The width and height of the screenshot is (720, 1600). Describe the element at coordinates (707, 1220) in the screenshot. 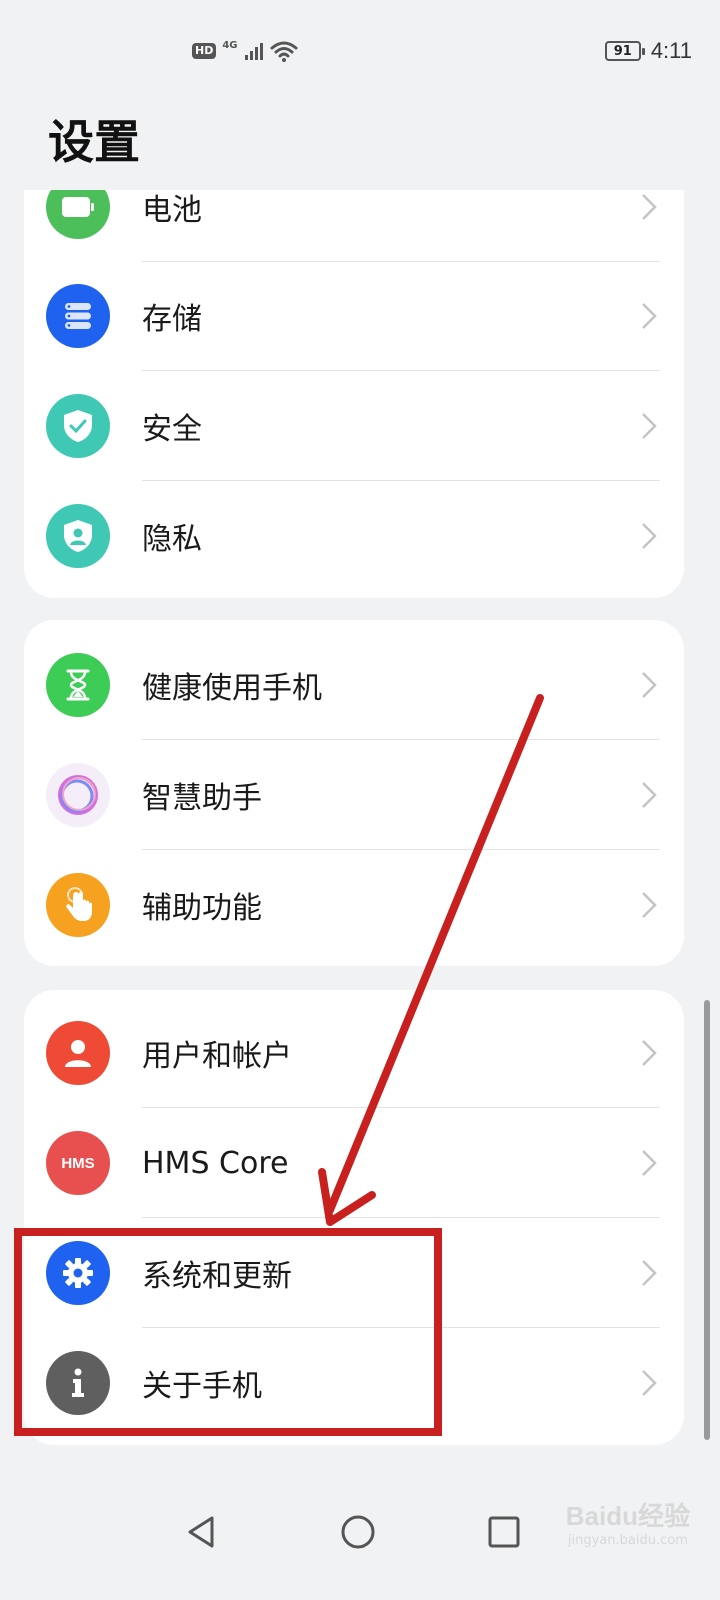

I see `scrollbar` at that location.